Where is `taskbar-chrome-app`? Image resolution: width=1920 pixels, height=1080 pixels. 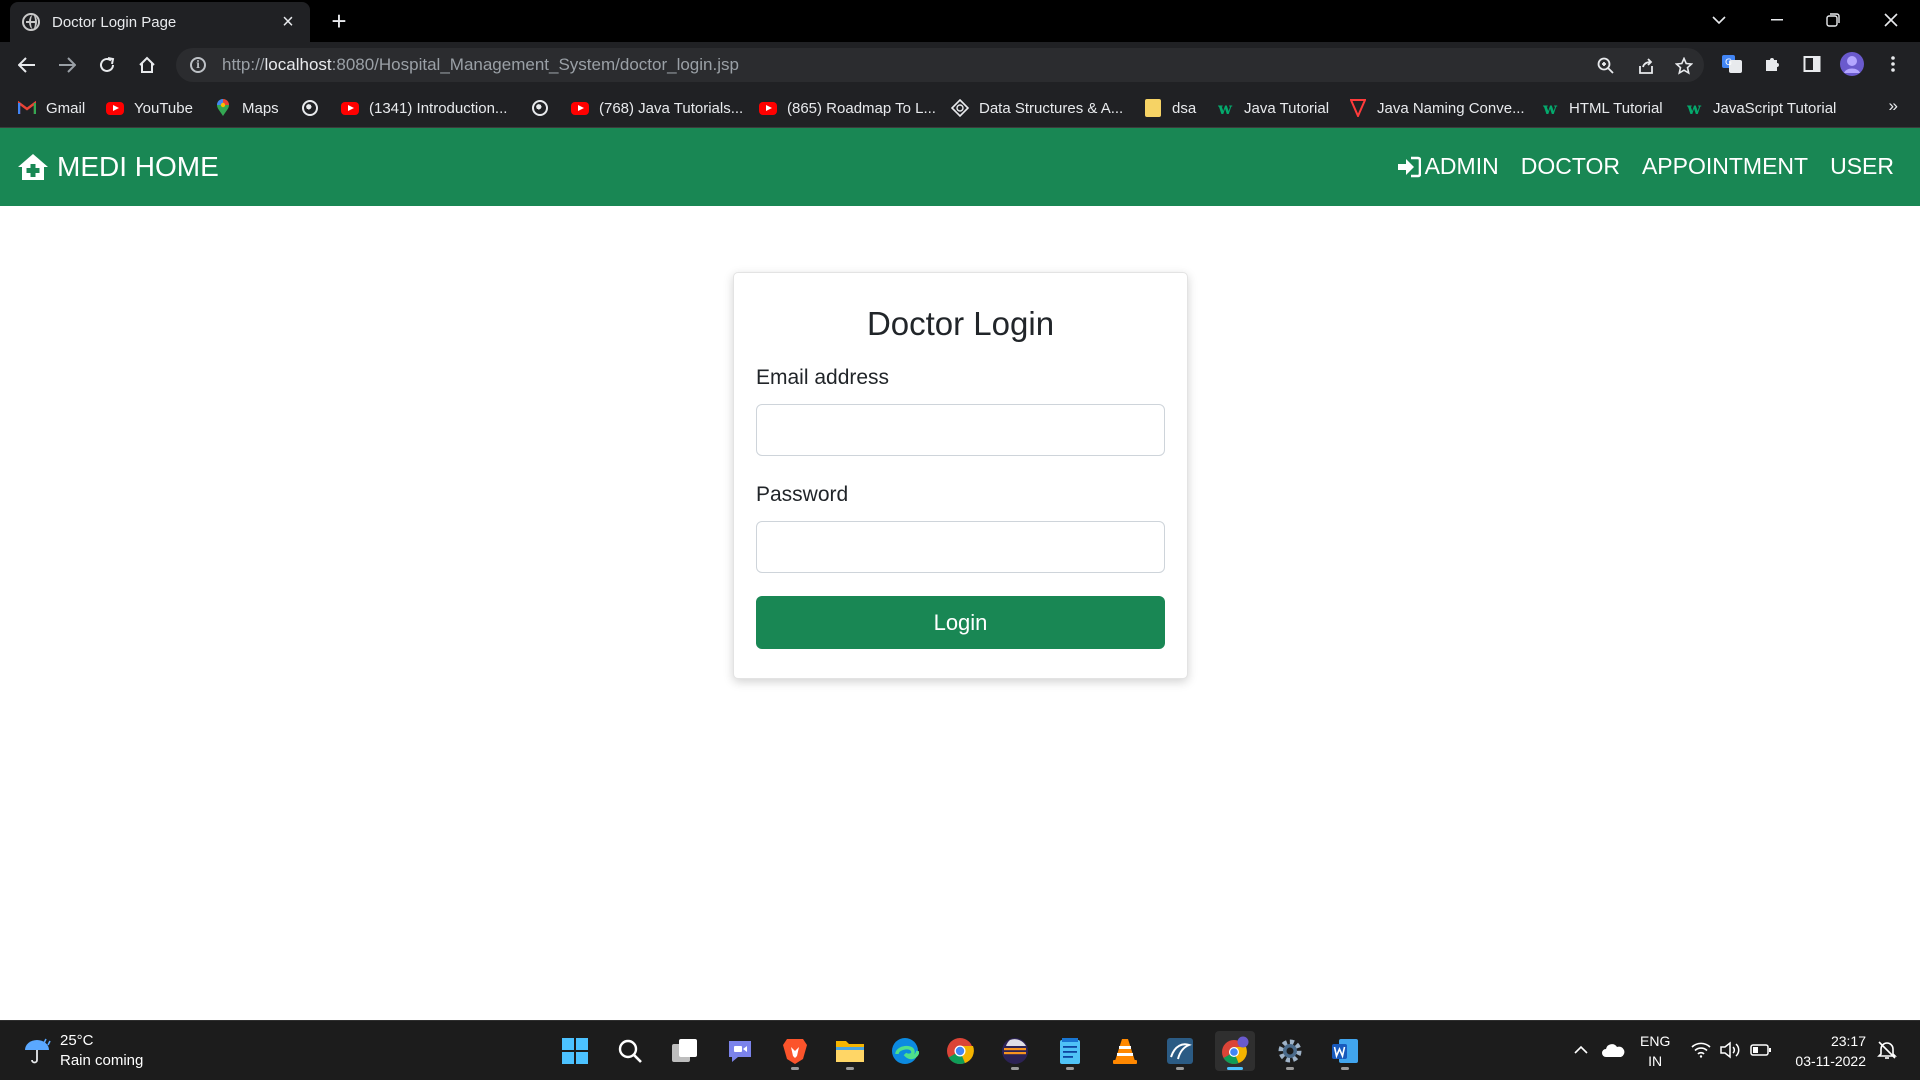
taskbar-chrome-app is located at coordinates (960, 1051).